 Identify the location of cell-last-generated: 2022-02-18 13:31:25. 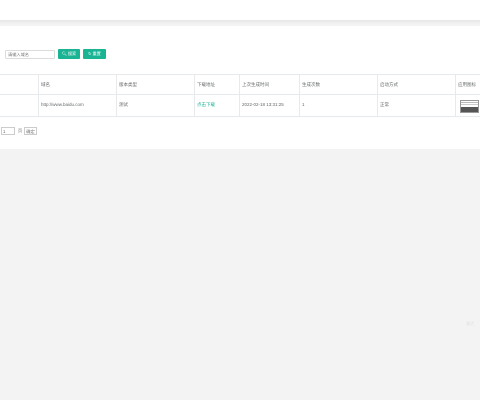
(269, 105).